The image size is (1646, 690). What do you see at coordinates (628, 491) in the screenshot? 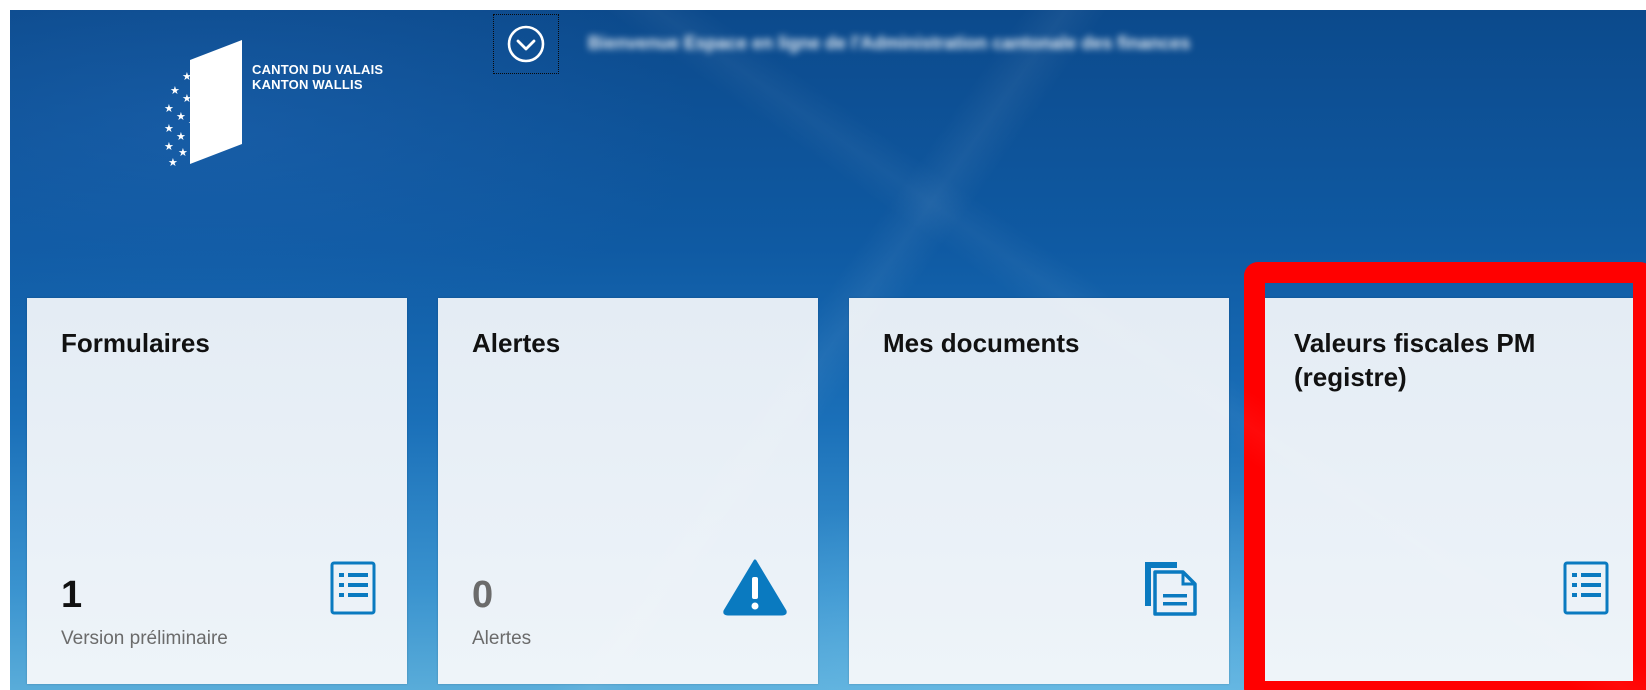
I see `tile-alertes: Alertes 0 Alertes` at bounding box center [628, 491].